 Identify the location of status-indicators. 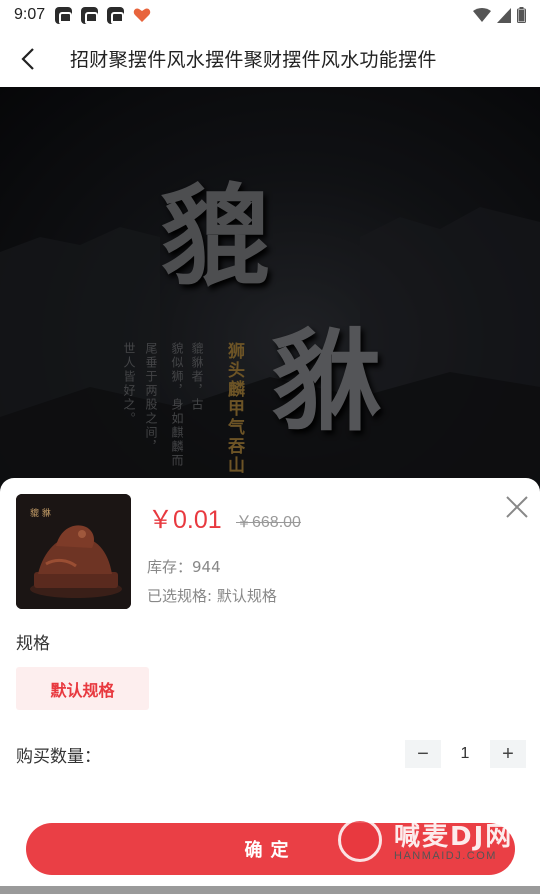
(499, 15).